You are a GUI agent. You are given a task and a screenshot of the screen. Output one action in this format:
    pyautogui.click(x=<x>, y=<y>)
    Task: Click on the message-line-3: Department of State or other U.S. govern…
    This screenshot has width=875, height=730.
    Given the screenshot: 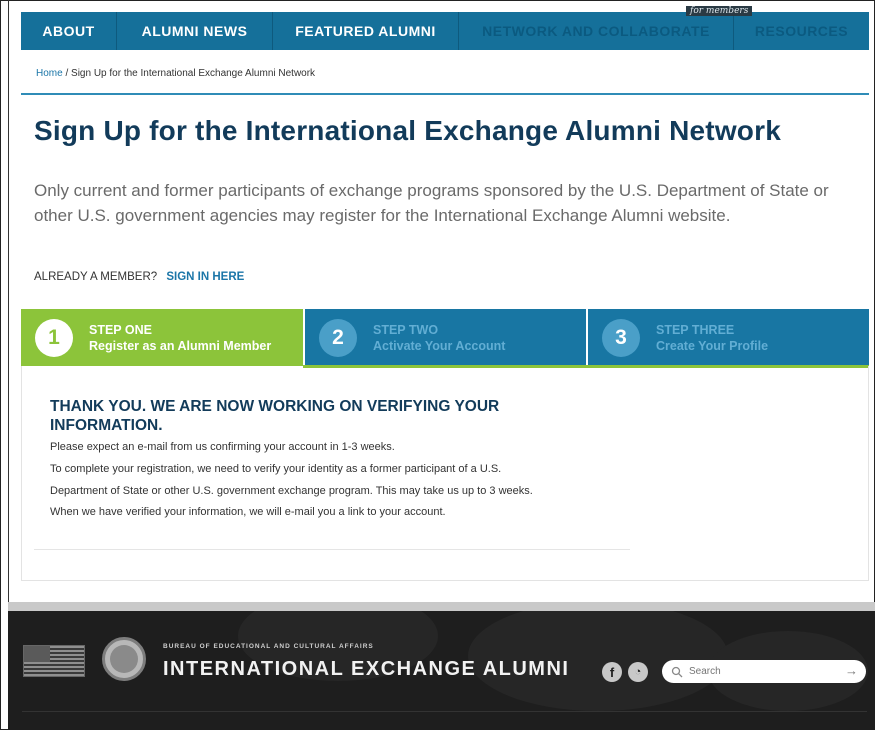 What is the action you would take?
    pyautogui.click(x=291, y=491)
    